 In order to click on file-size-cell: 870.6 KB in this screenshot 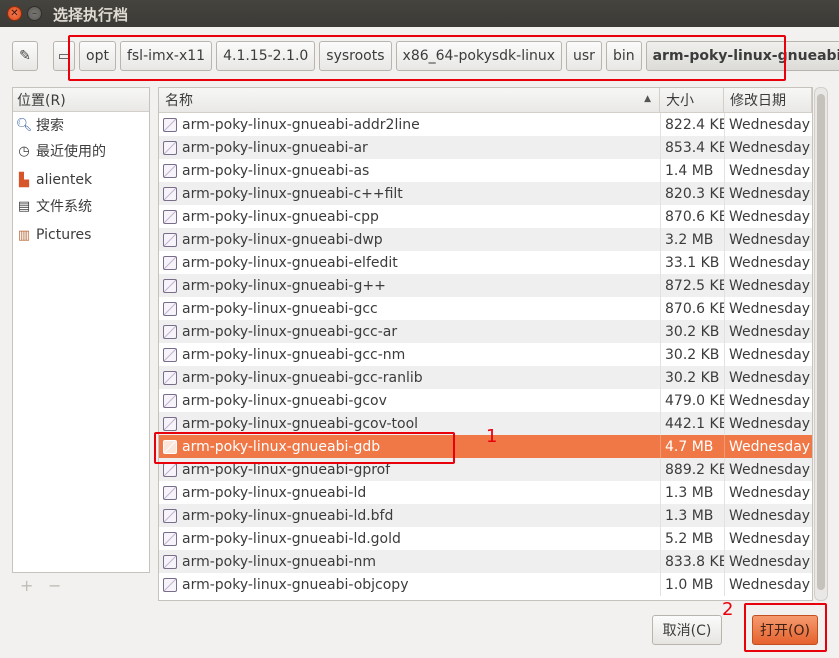, I will do `click(692, 308)`.